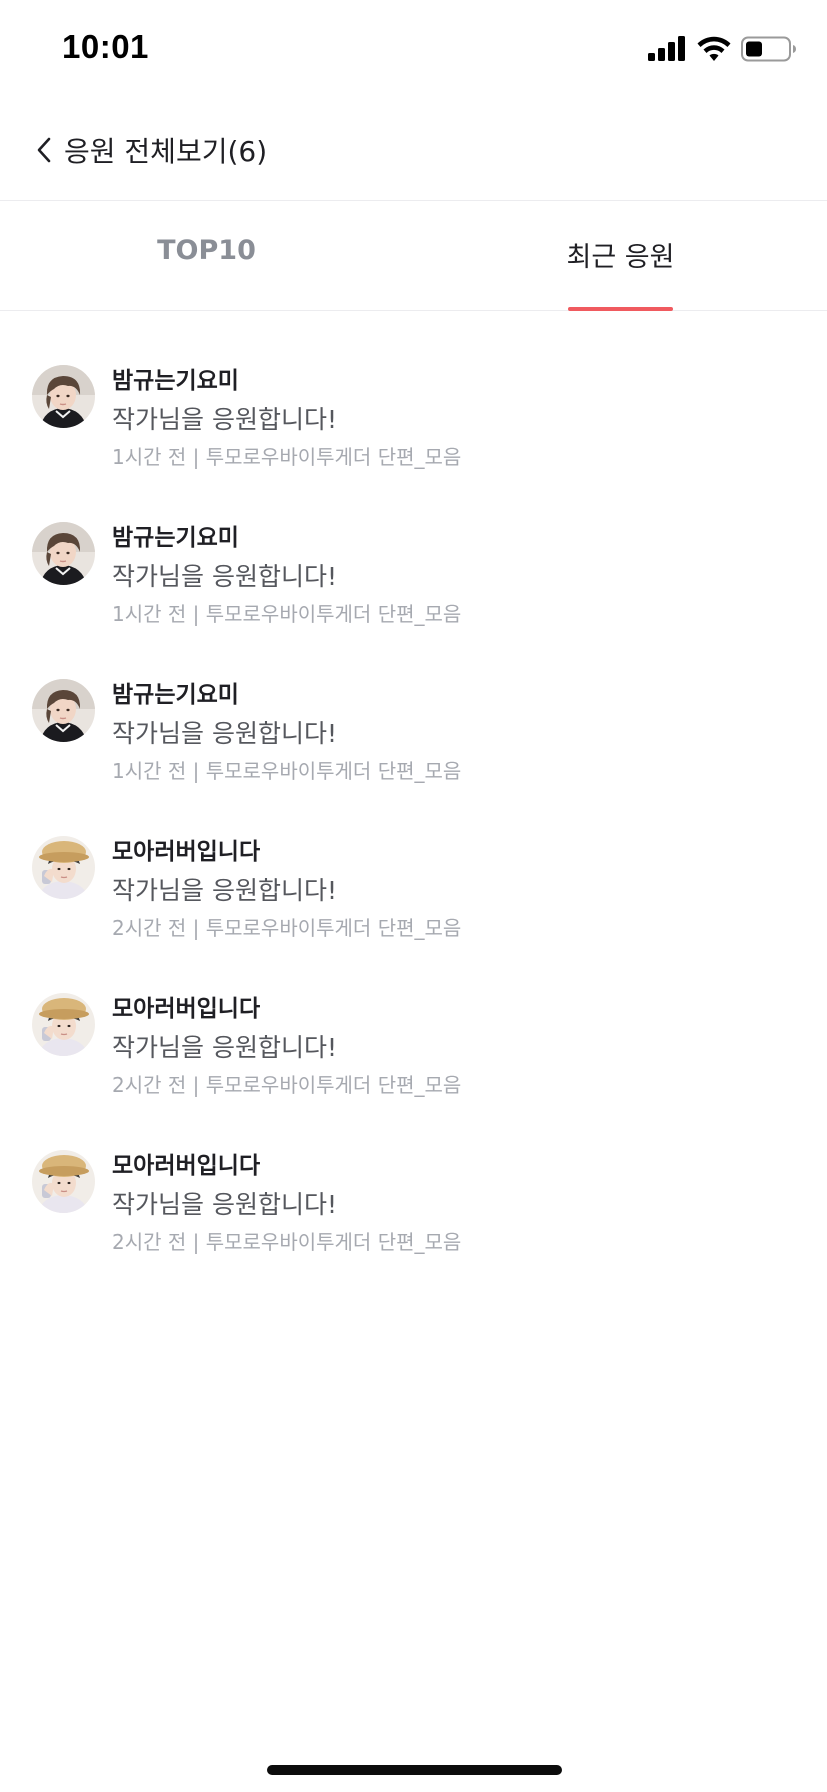 The image size is (827, 1792). I want to click on signal-icon, so click(666, 48).